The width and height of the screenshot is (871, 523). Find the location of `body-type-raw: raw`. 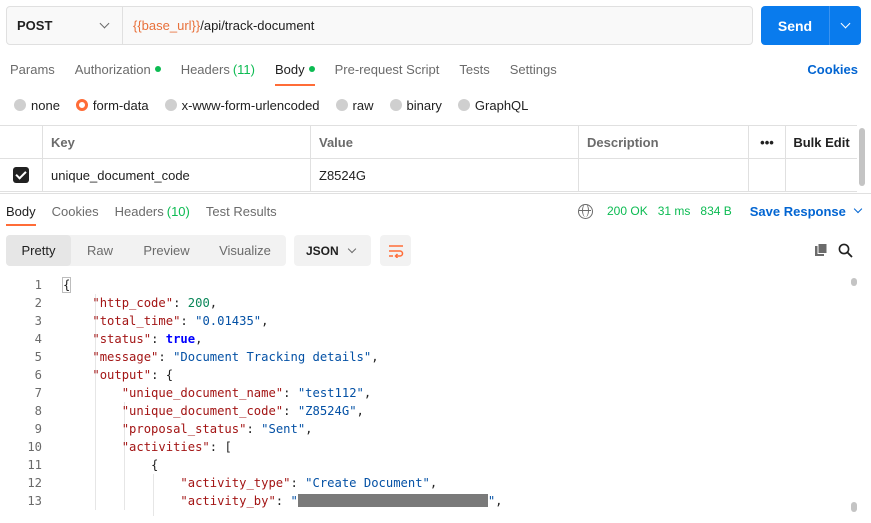

body-type-raw: raw is located at coordinates (354, 105).